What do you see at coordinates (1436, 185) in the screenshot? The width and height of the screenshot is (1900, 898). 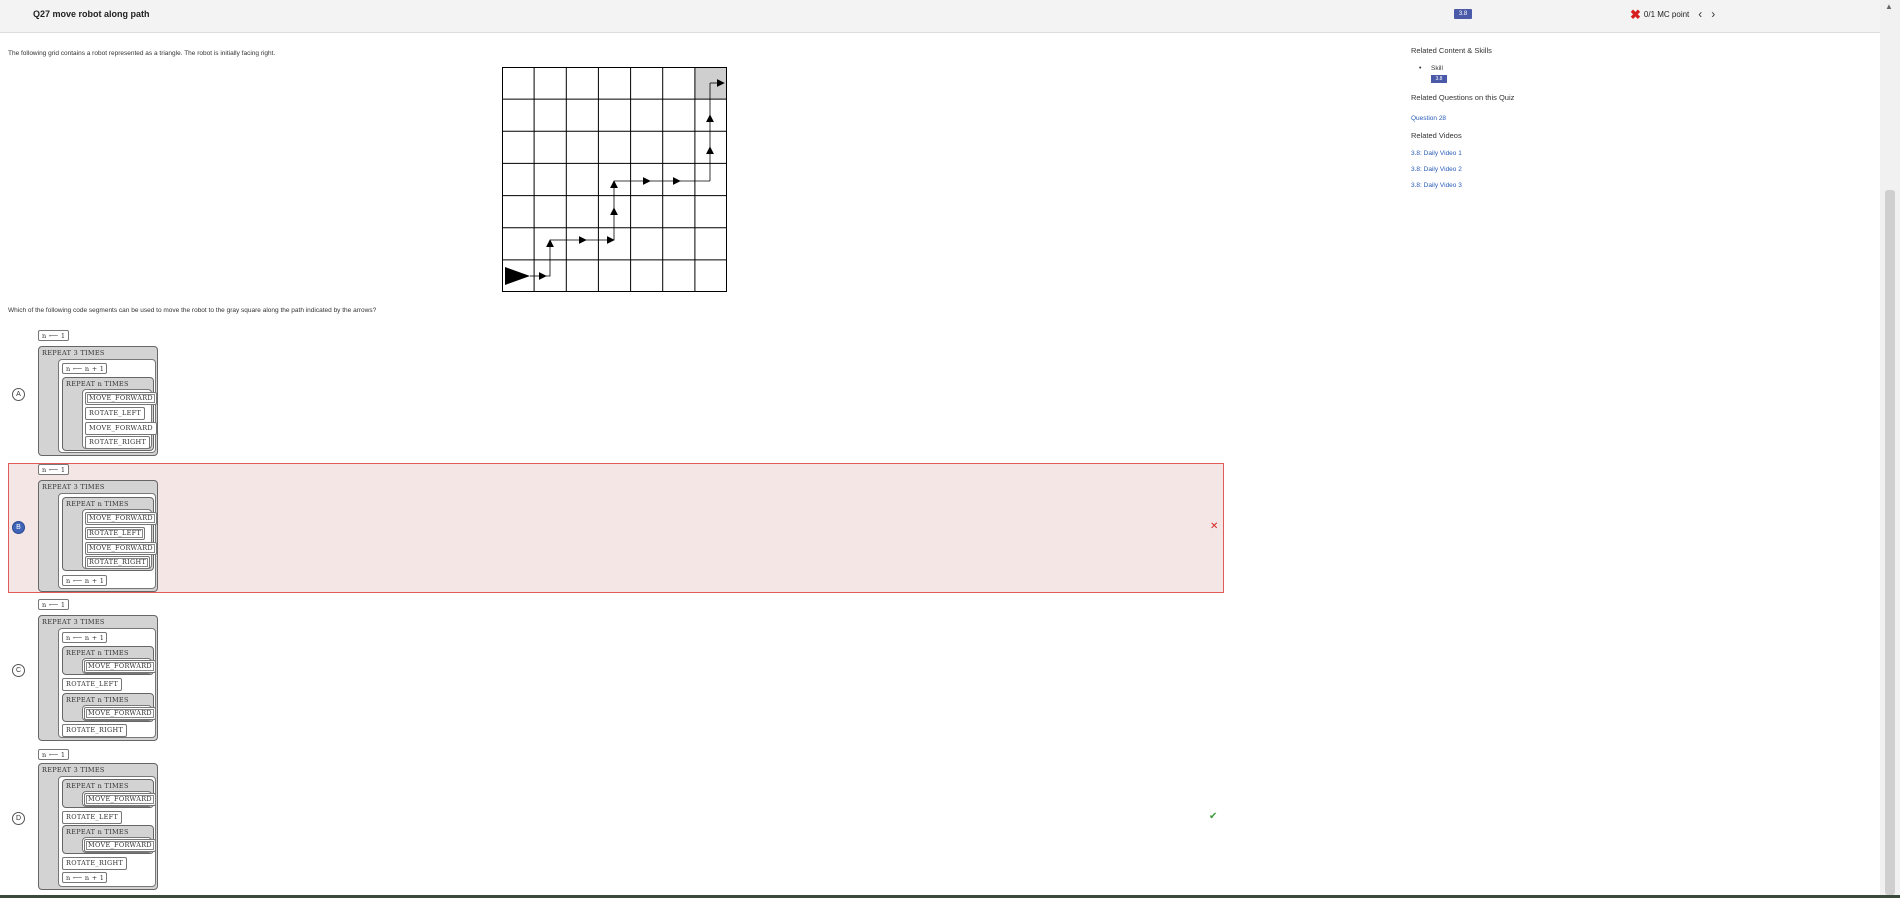 I see `video-link-3: 3.8: Daily Video 3` at bounding box center [1436, 185].